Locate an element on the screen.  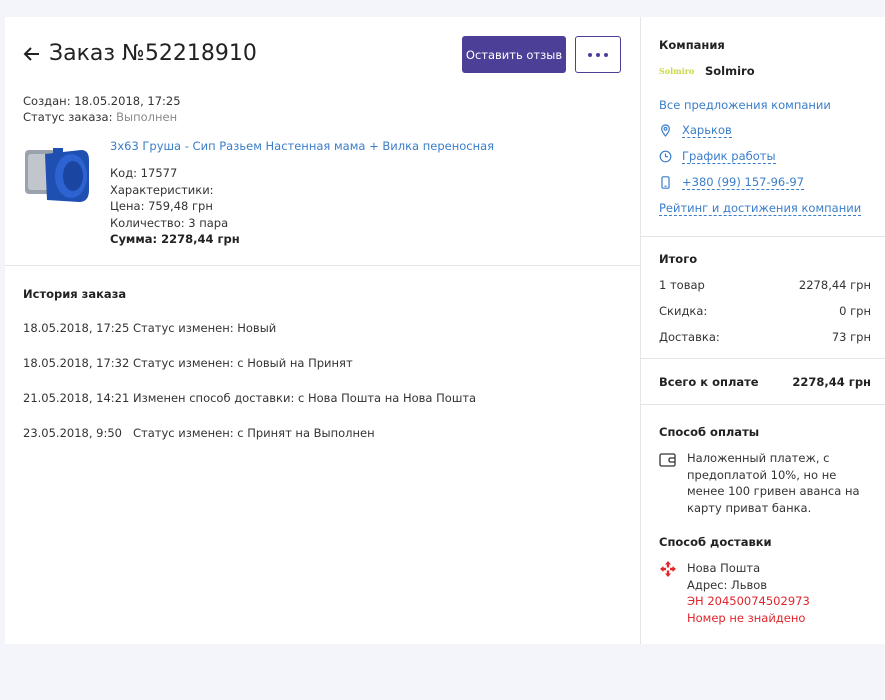
product-image is located at coordinates (58, 175).